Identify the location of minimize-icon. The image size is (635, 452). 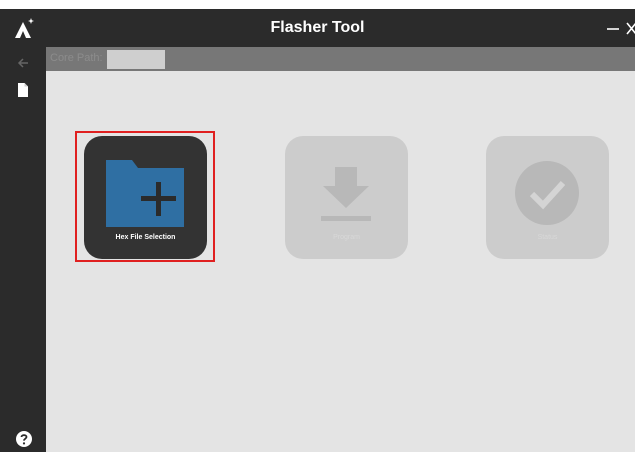
(613, 28).